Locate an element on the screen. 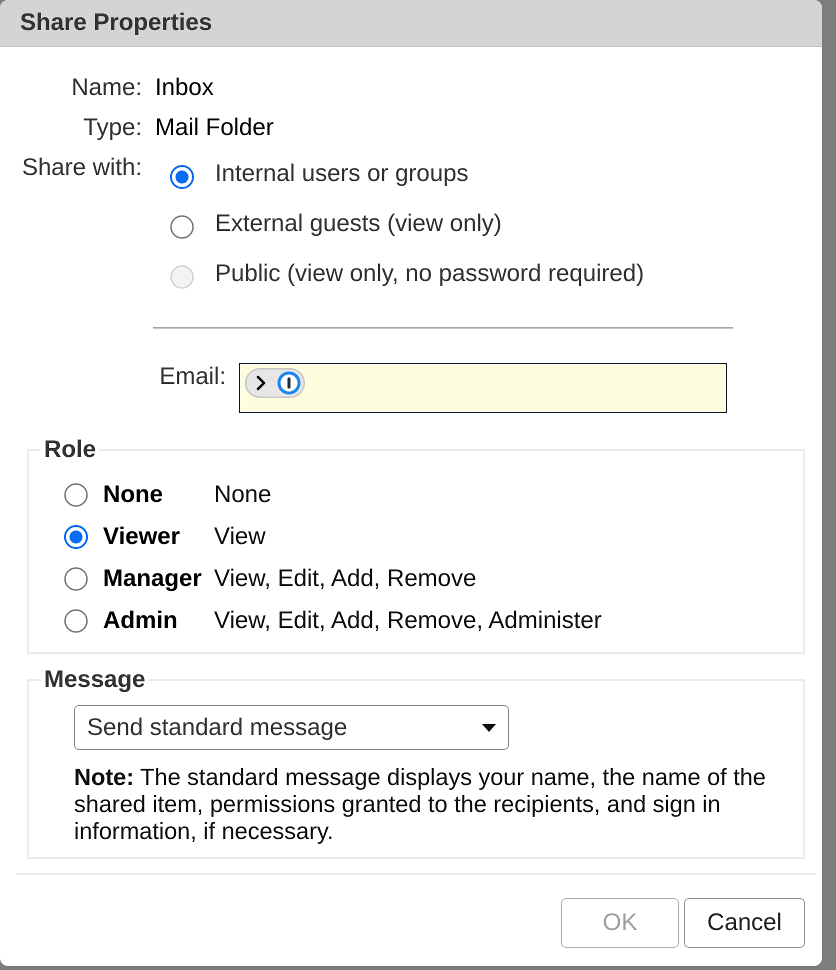 The image size is (836, 970). role-permissions: View, Edit, Add, Remove is located at coordinates (345, 579).